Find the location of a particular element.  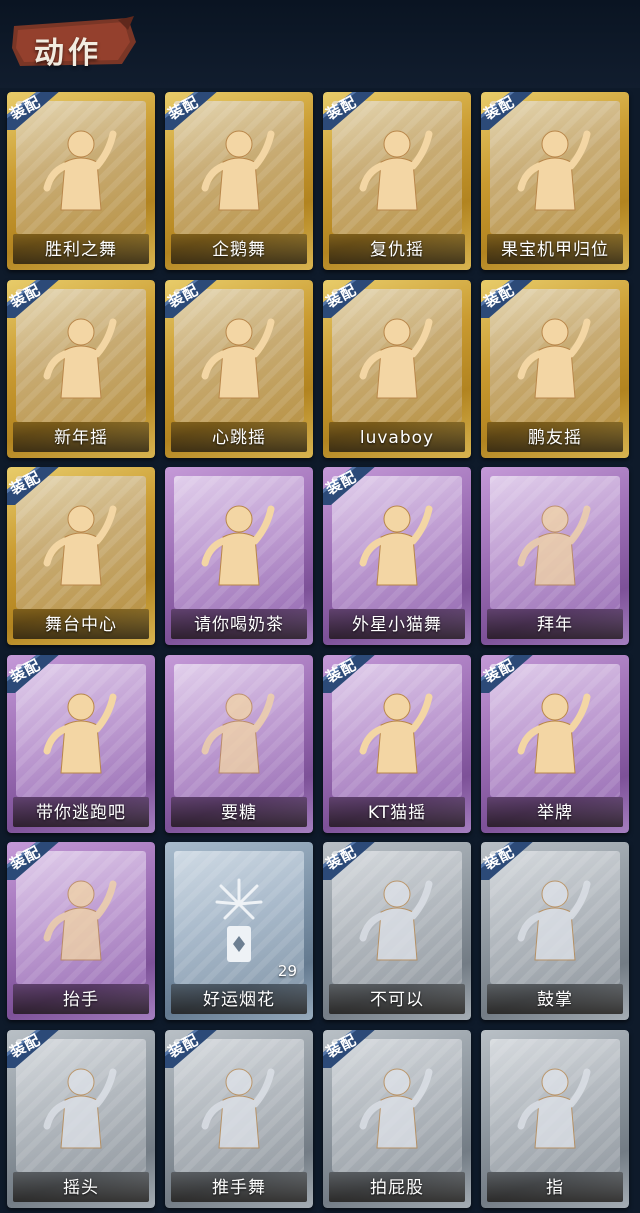

clap-icon is located at coordinates (555, 920).